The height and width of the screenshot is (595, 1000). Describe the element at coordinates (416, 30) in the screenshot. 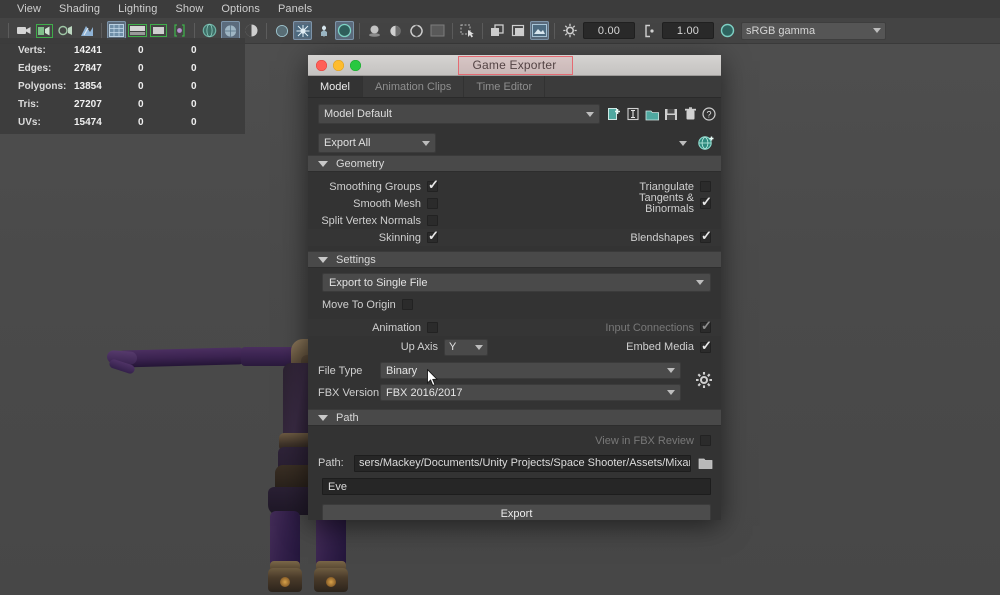

I see `motion-blur-icon` at that location.